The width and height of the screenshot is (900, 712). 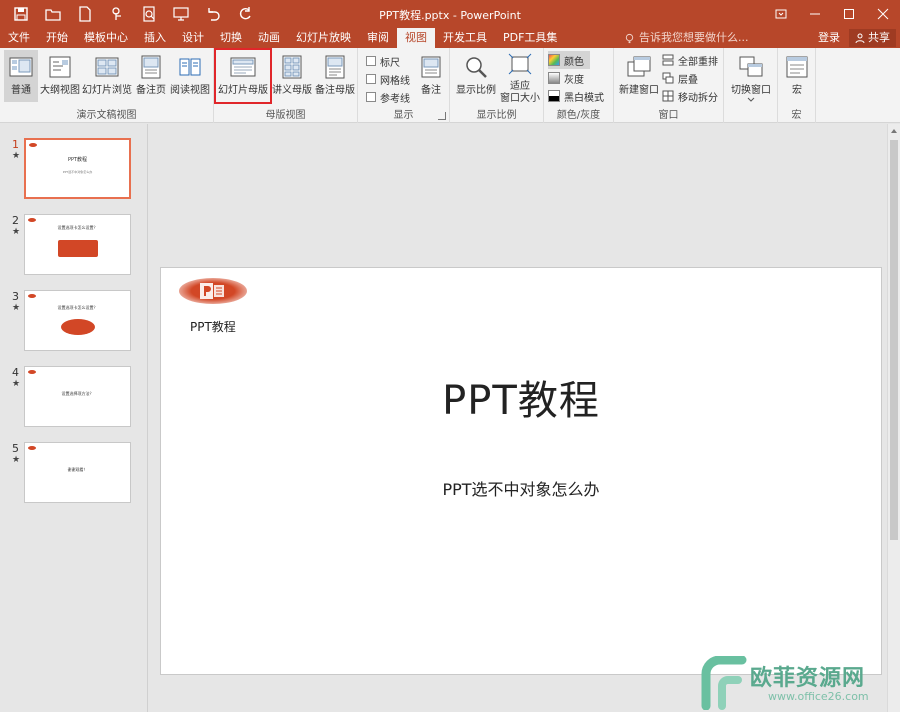 I want to click on tab-5: 切换, so click(x=231, y=38).